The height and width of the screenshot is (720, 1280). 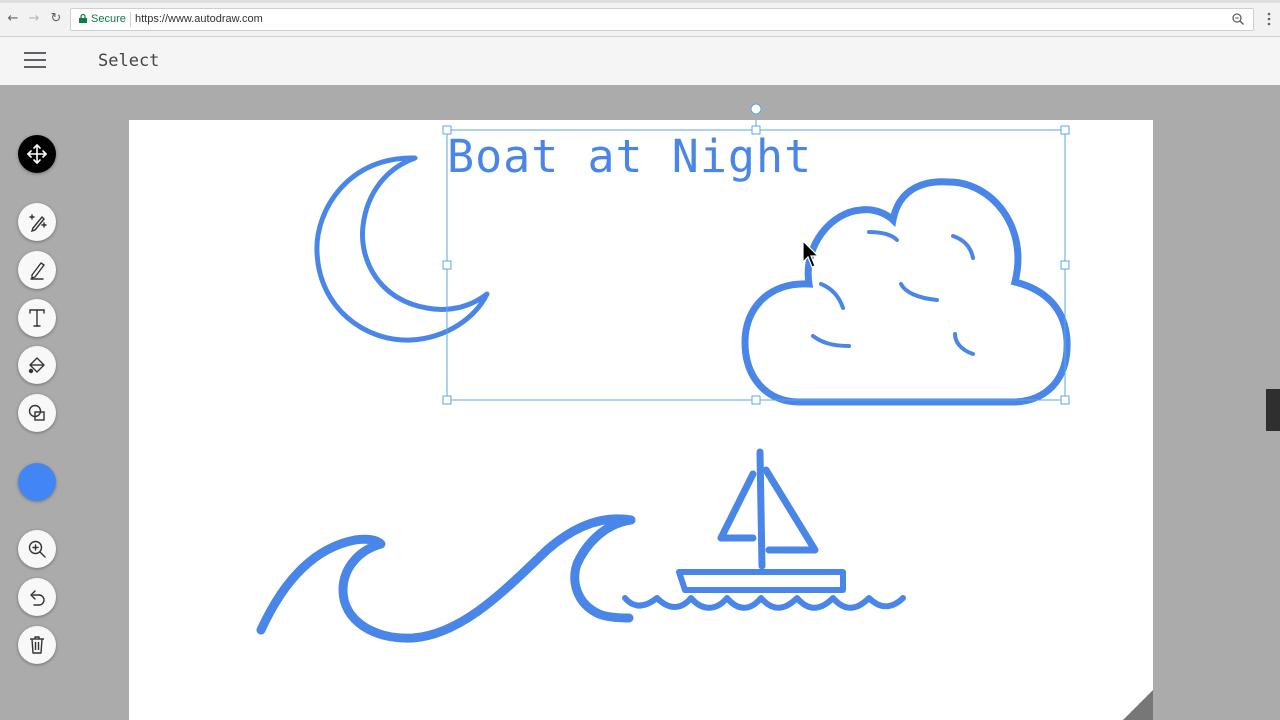 I want to click on zoom-in-icon, so click(x=37, y=549).